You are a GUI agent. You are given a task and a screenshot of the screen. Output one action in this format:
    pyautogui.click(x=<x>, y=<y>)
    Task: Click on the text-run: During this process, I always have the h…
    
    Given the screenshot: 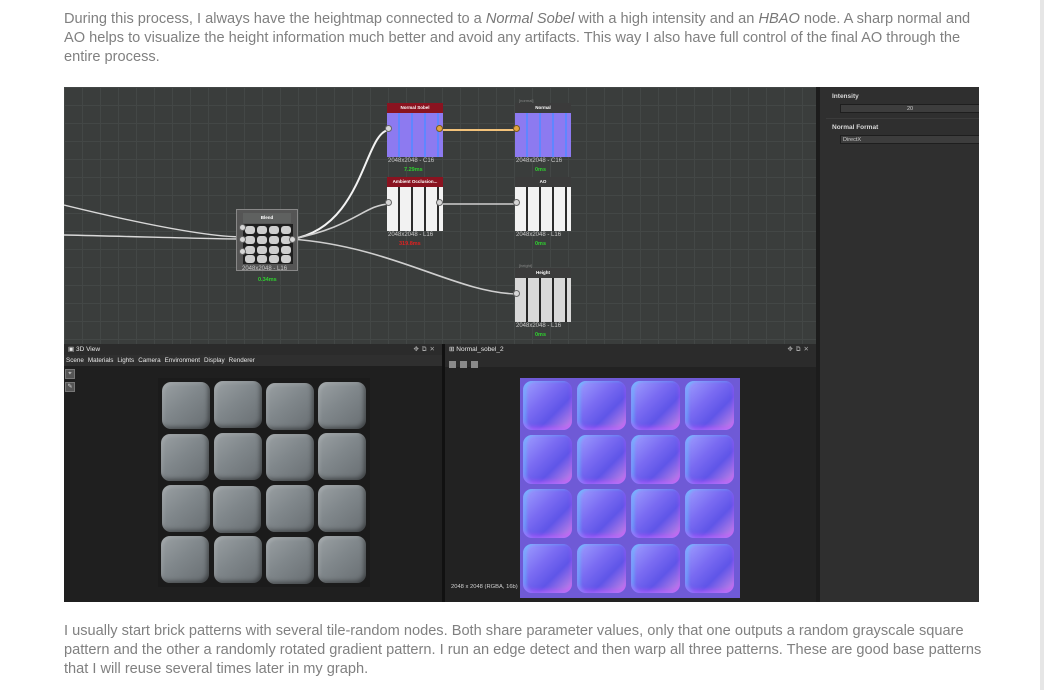 What is the action you would take?
    pyautogui.click(x=275, y=19)
    